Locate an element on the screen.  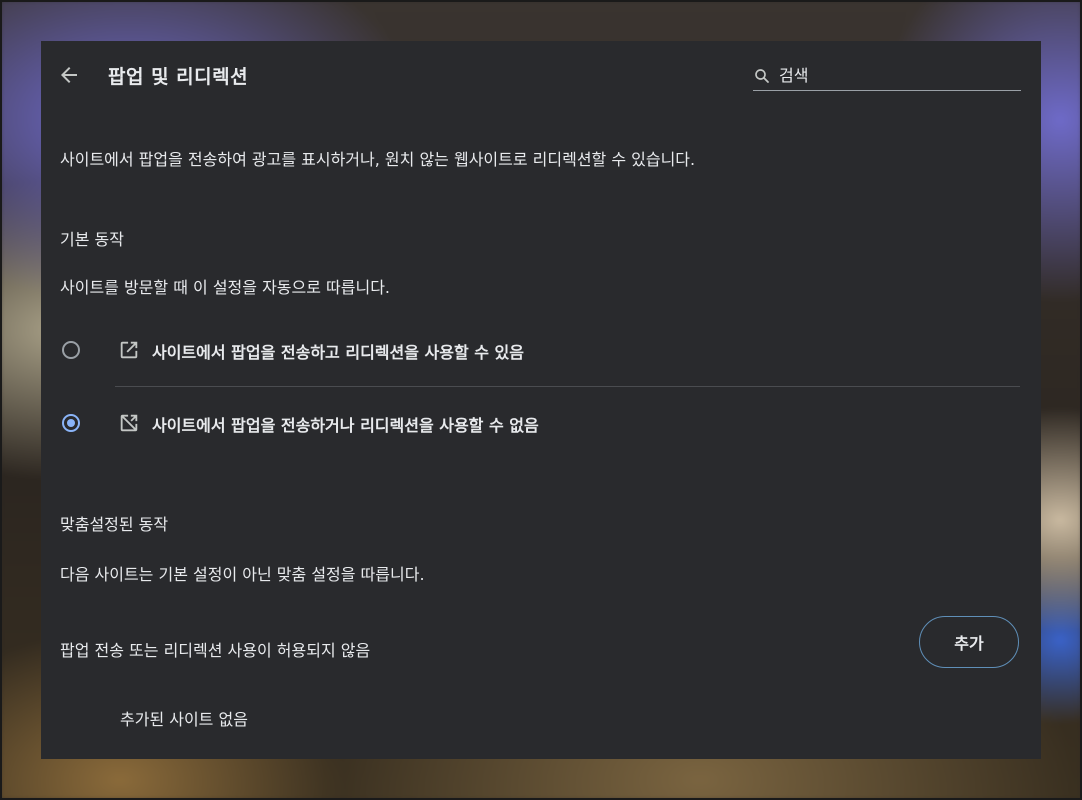
search-icon is located at coordinates (762, 76).